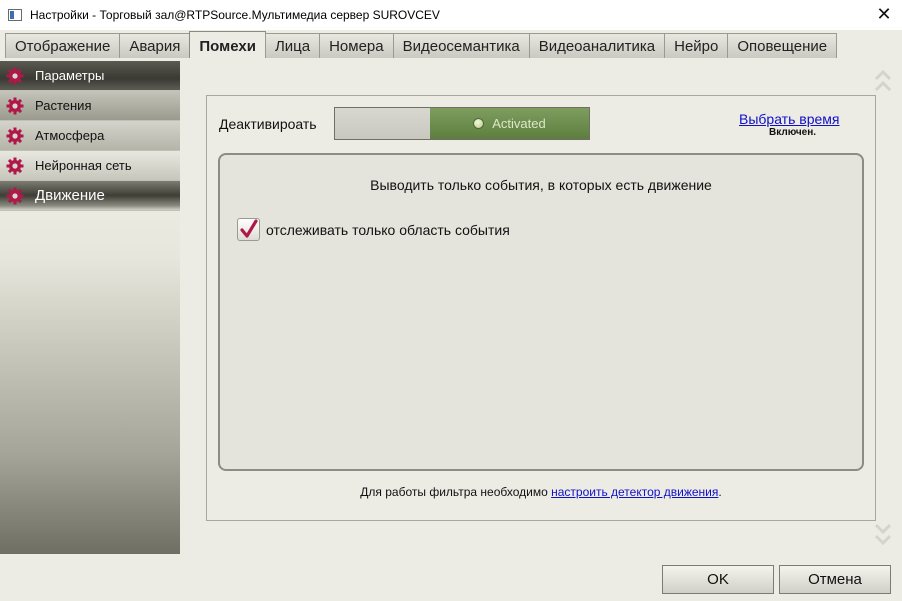 The width and height of the screenshot is (902, 601). Describe the element at coordinates (835, 579) in the screenshot. I see `cancel-button: Отмена` at that location.